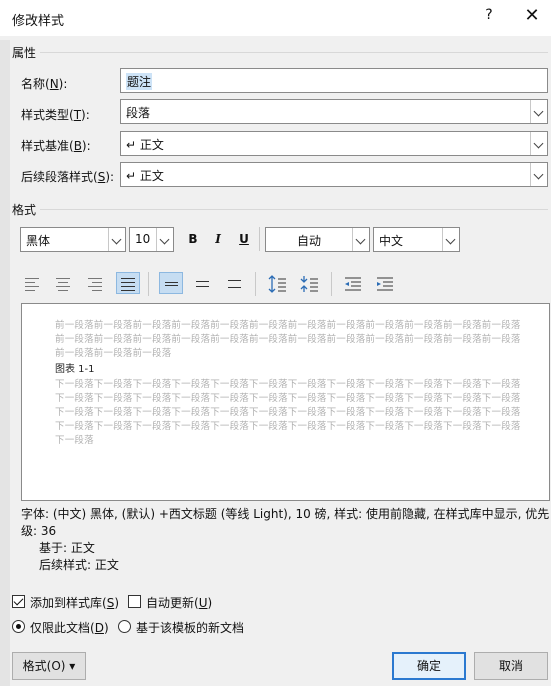  I want to click on font-dropdown: 黑体, so click(73, 239).